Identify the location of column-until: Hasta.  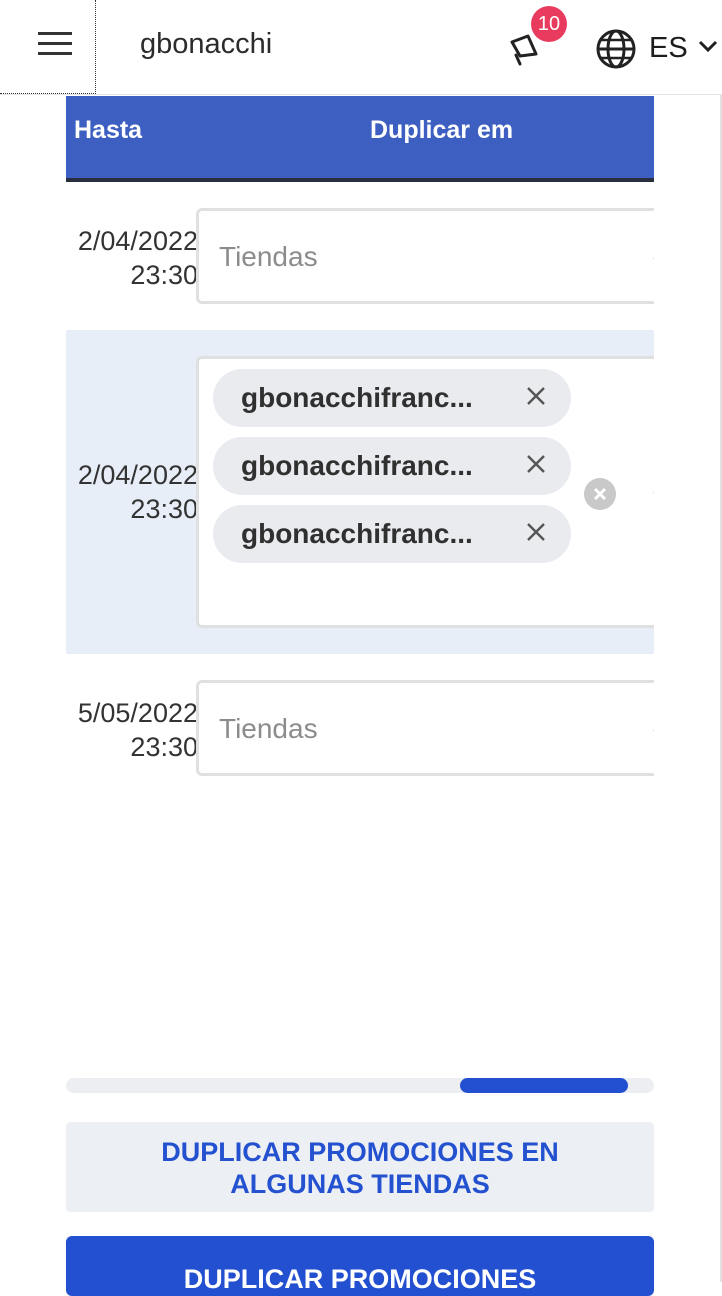
(108, 130).